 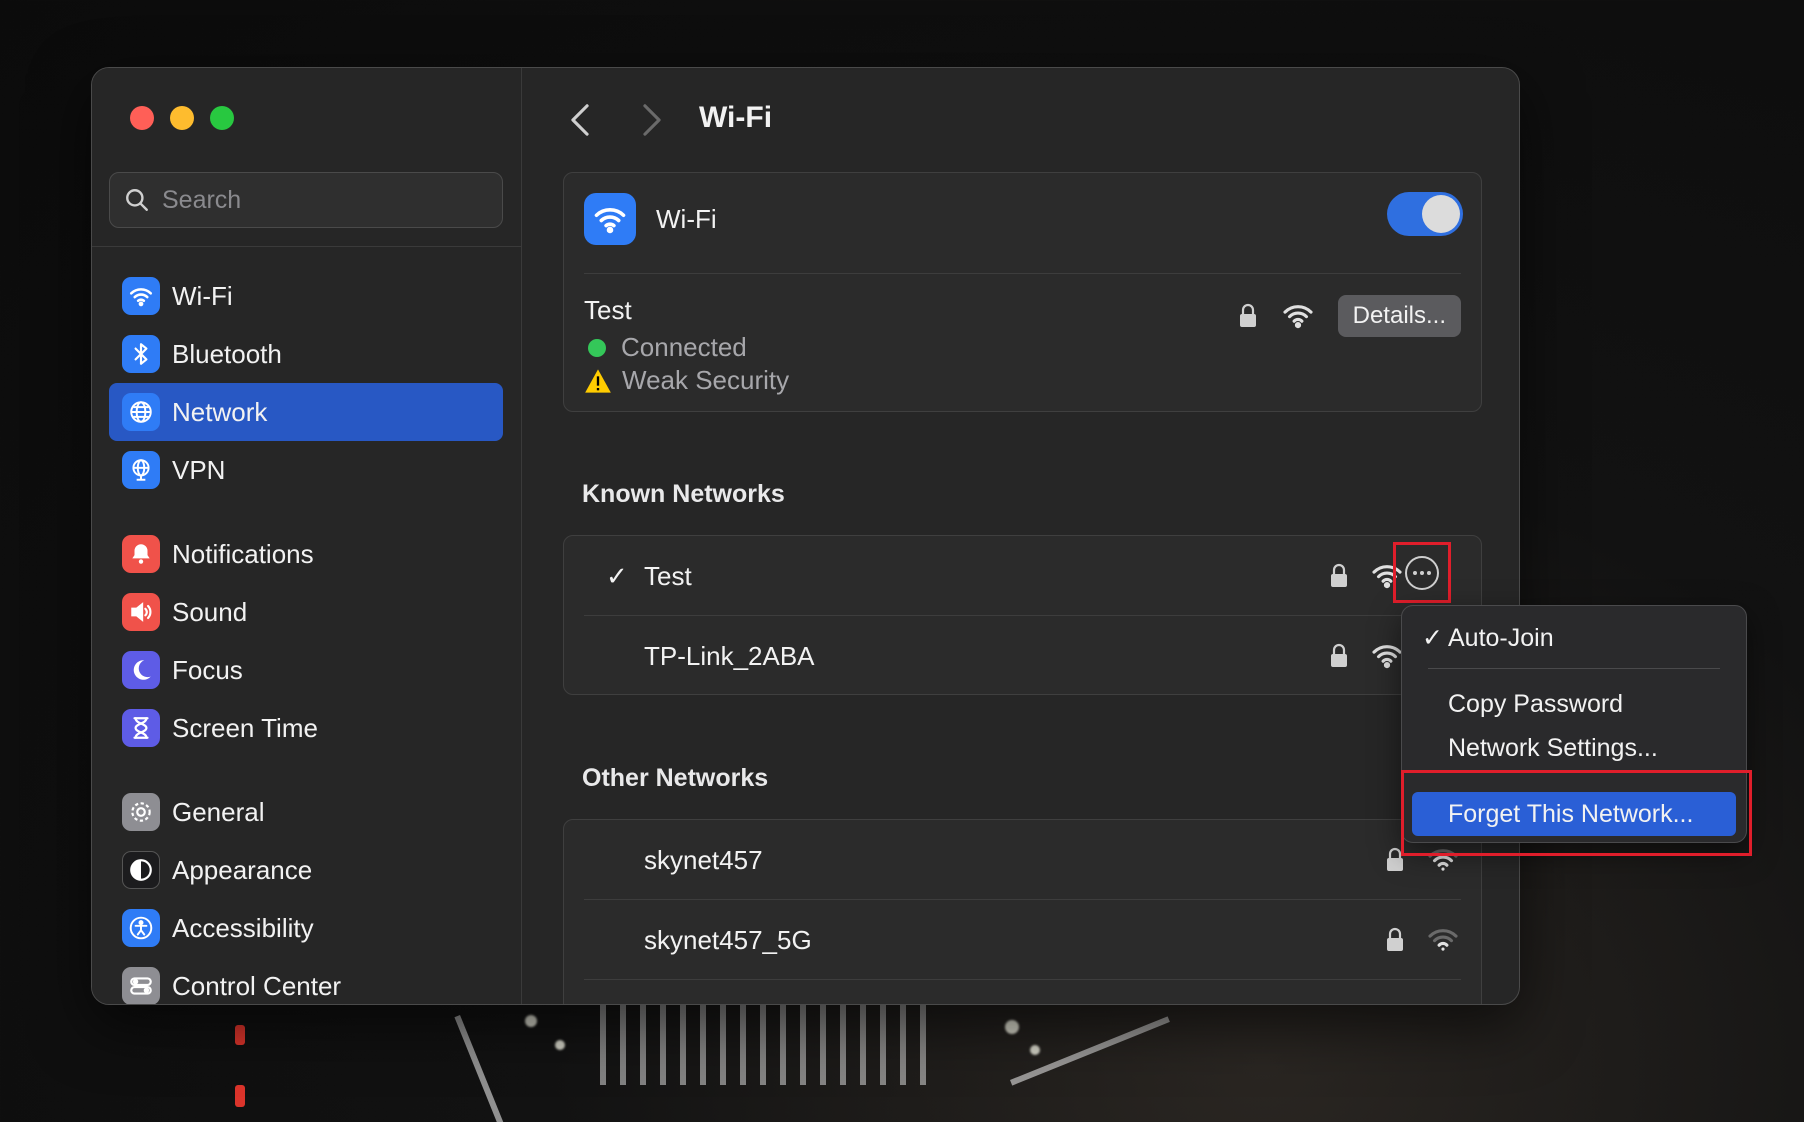 I want to click on sidebar-item-vpn: VPN, so click(x=306, y=470).